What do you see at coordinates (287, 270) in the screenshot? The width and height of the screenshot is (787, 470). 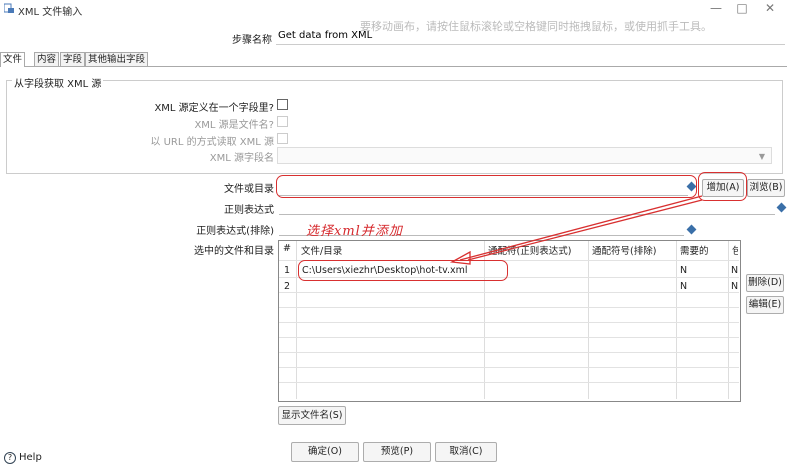 I see `row-number: 1` at bounding box center [287, 270].